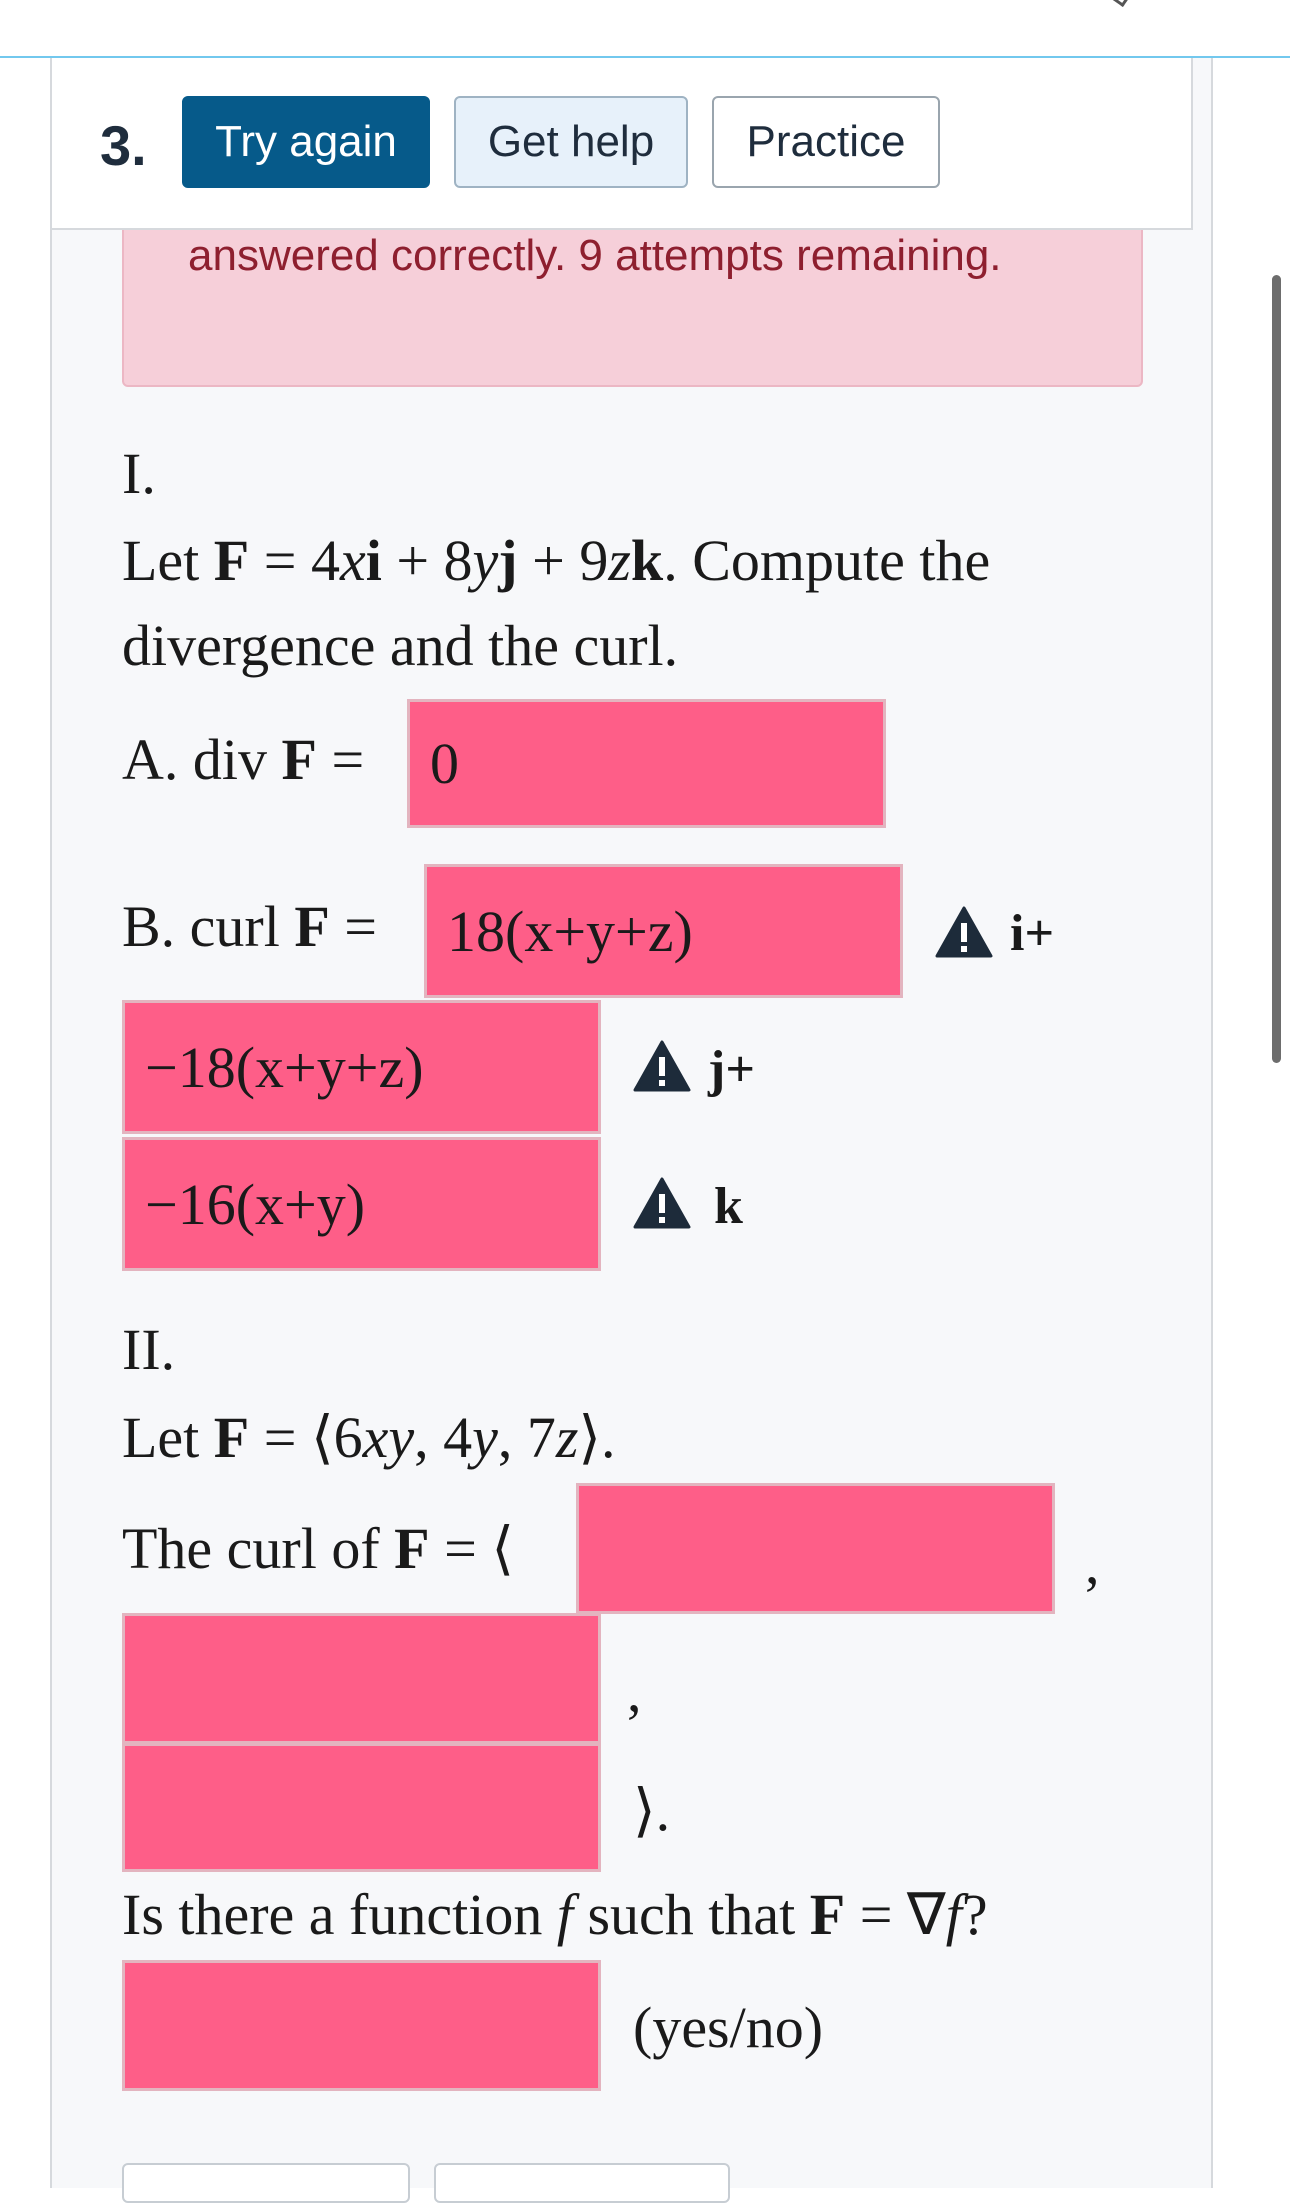 This screenshot has width=1290, height=2203. I want to click on curl-component-2-field, so click(361, 1678).